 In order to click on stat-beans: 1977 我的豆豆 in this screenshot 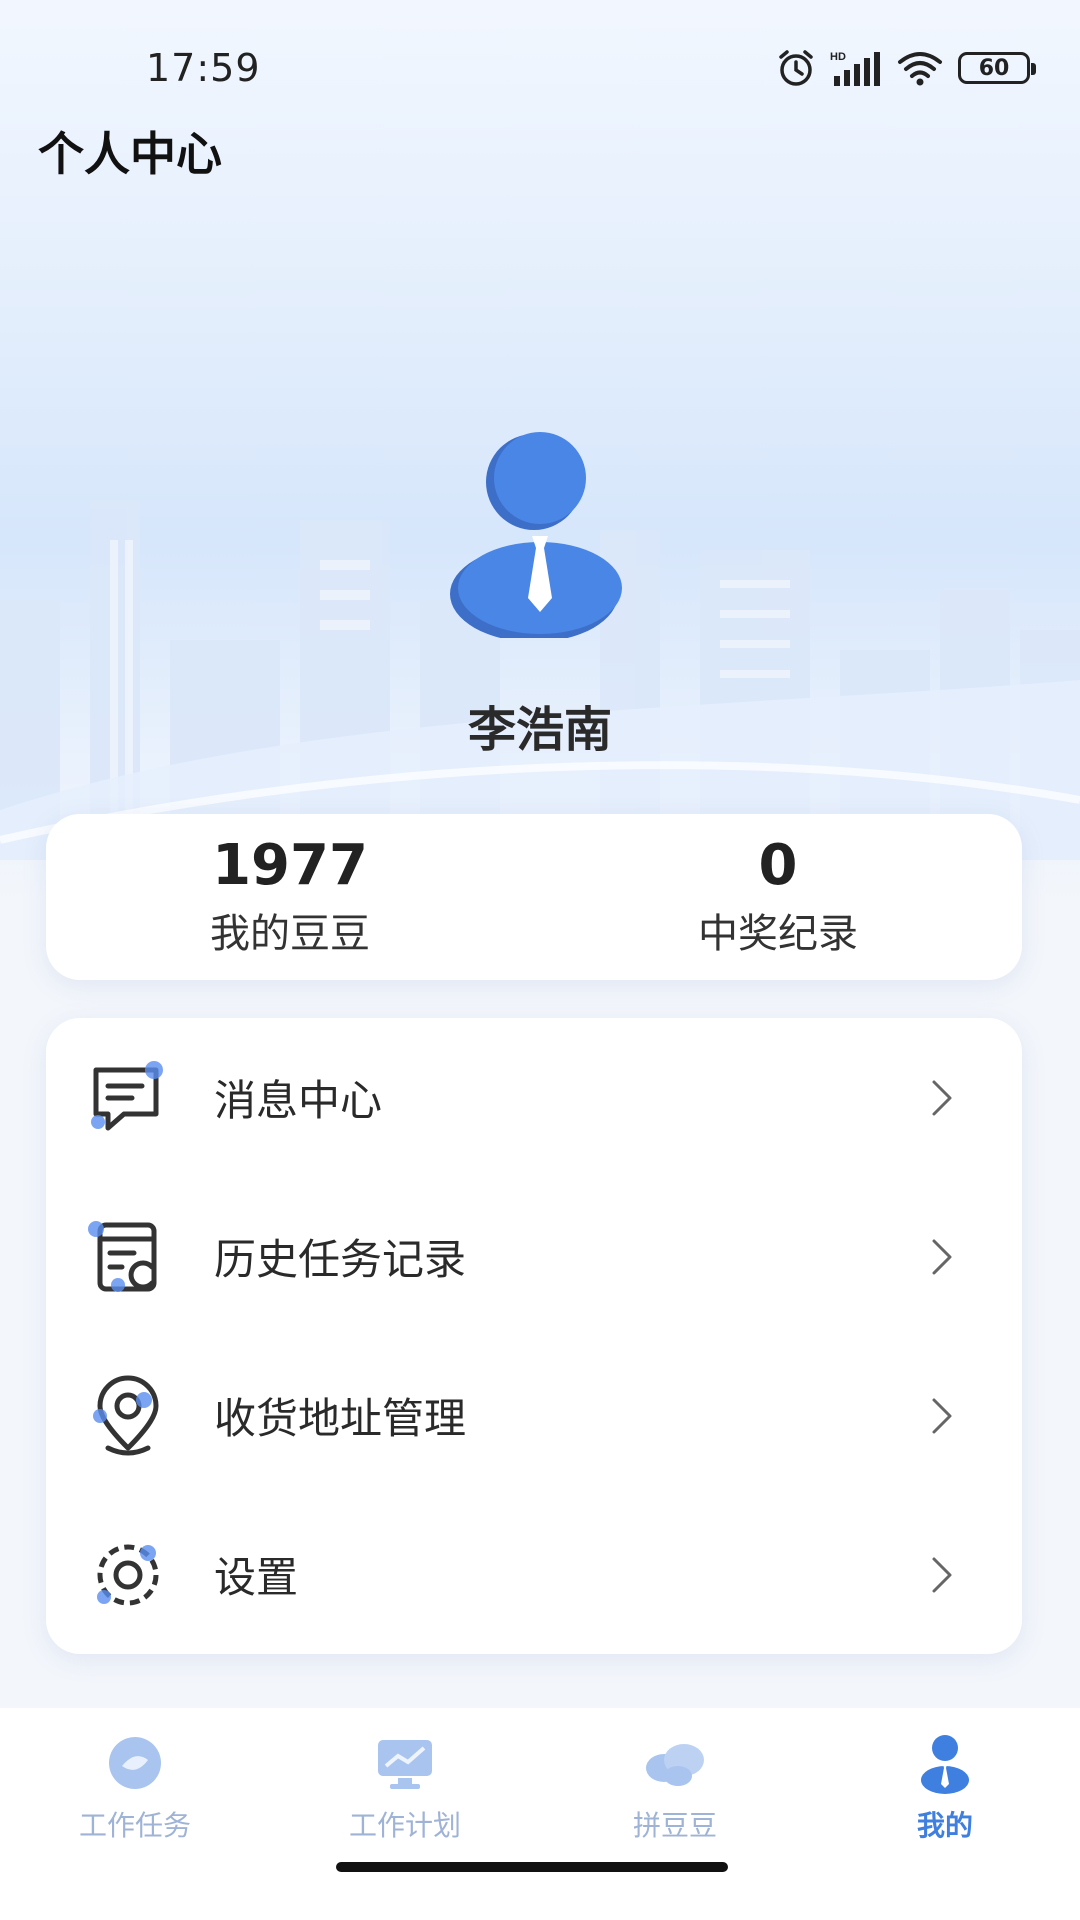, I will do `click(290, 897)`.